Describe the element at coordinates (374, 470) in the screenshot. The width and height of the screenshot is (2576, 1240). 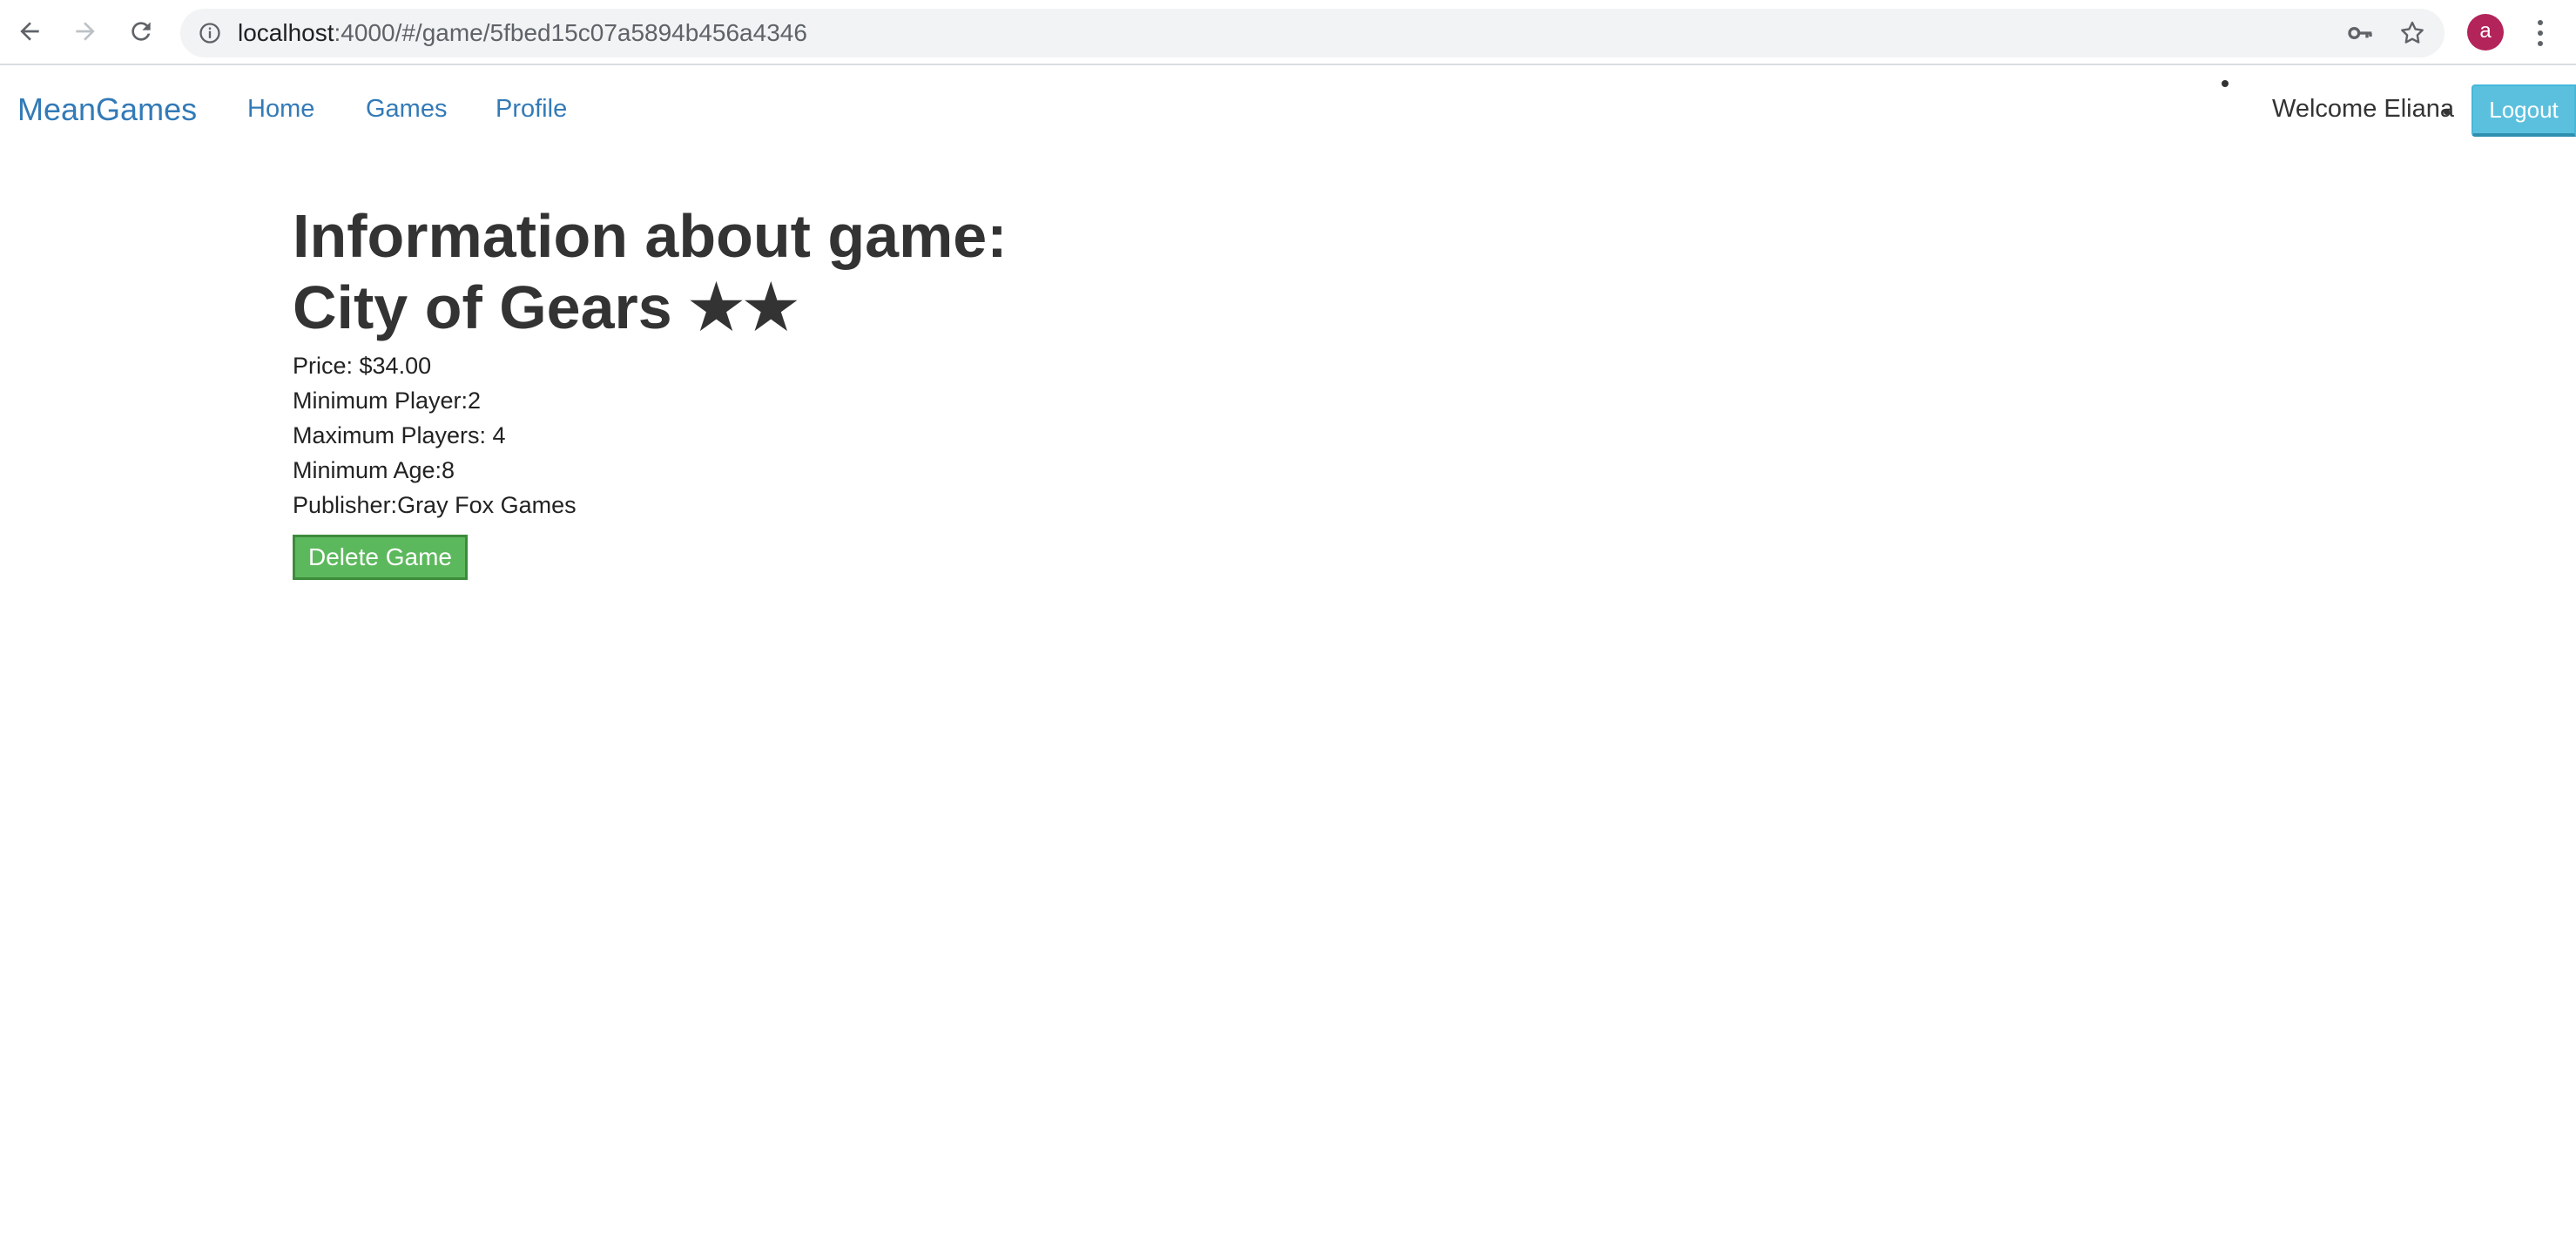
I see `game-min-age: Minimum Age:8` at that location.